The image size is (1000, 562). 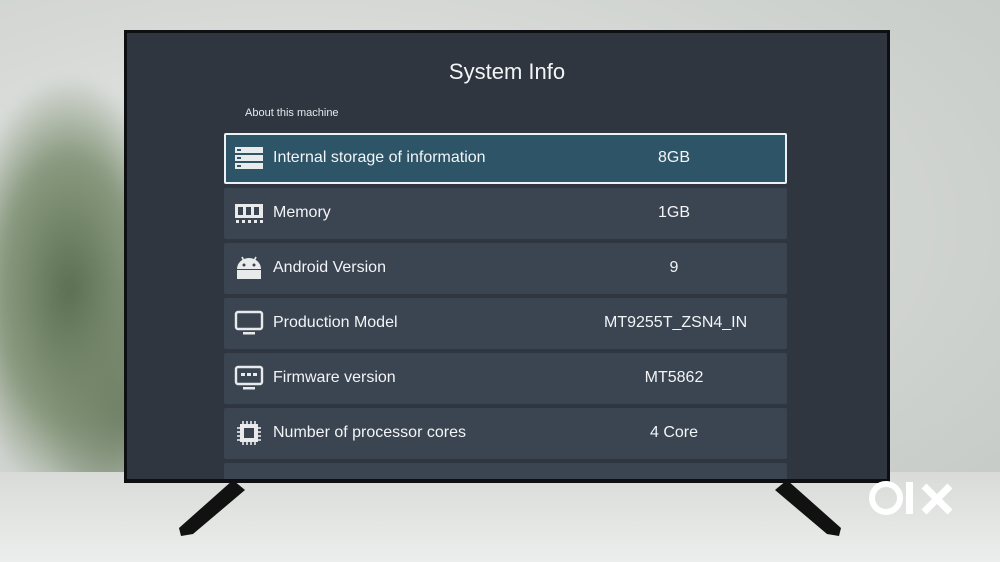 I want to click on list-item-firmware-version: Firmware version MT5862, so click(x=505, y=378).